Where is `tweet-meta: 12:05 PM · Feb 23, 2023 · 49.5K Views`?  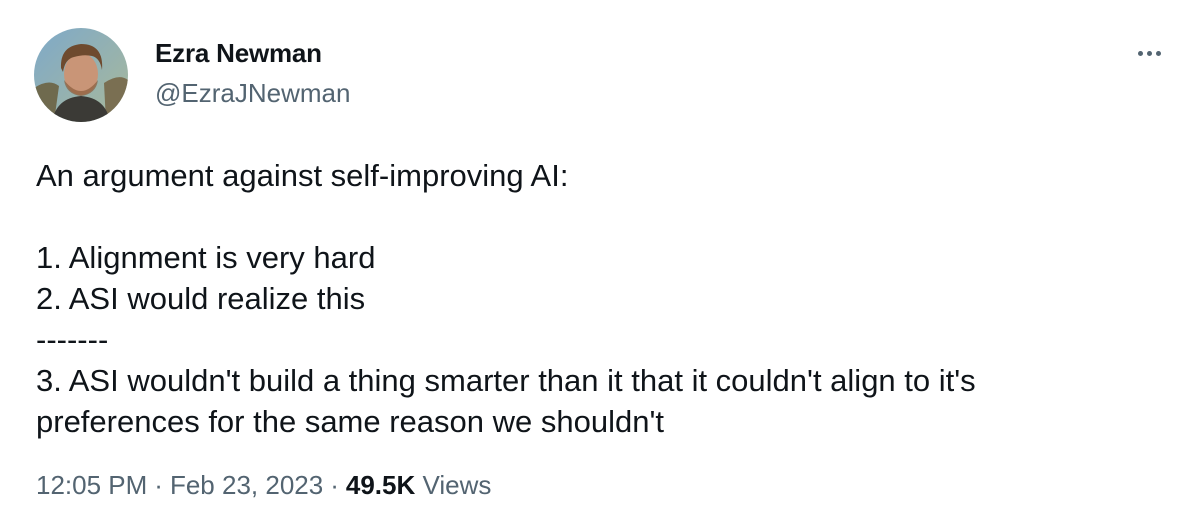
tweet-meta: 12:05 PM · Feb 23, 2023 · 49.5K Views is located at coordinates (263, 485).